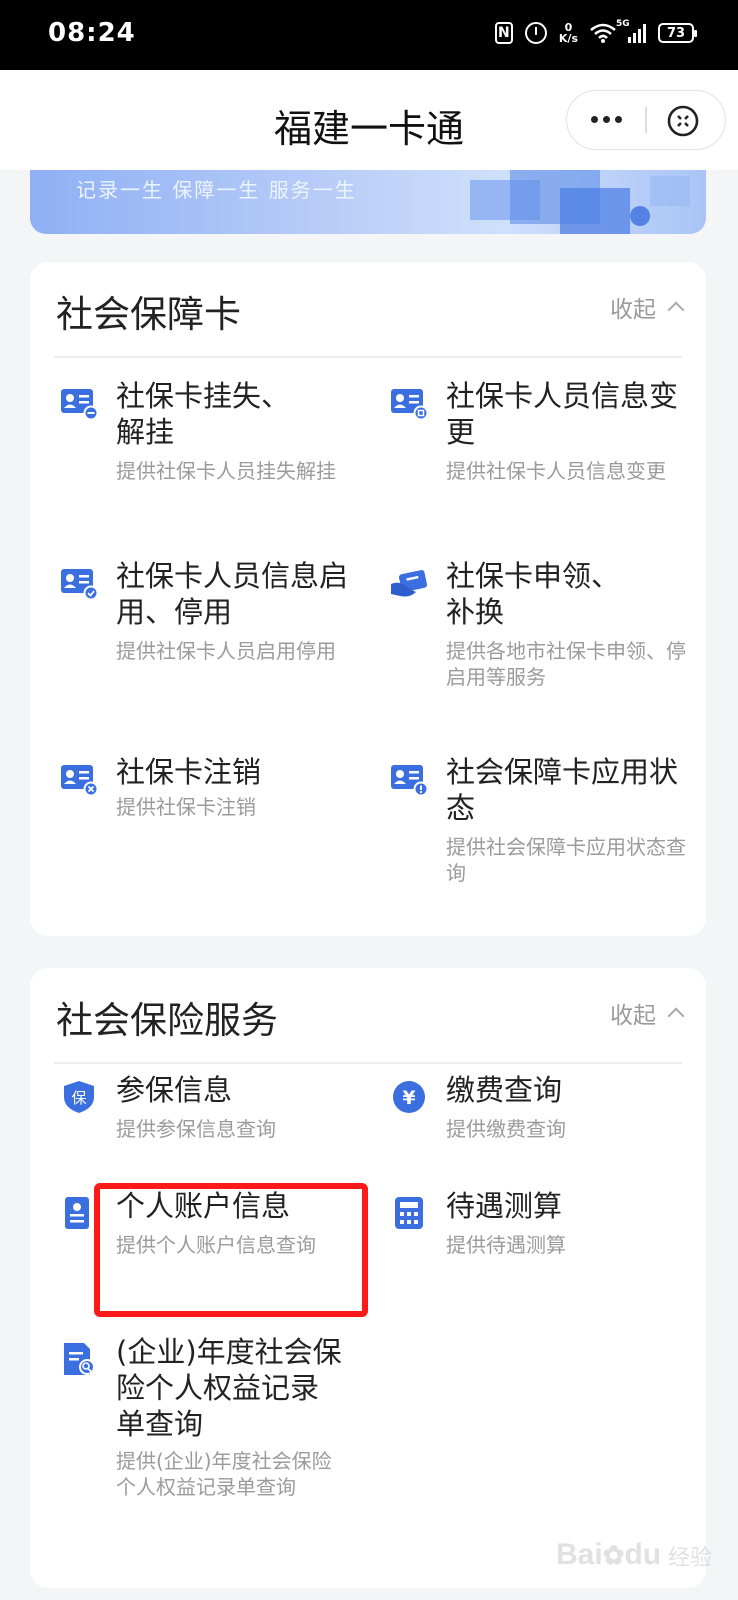 This screenshot has width=738, height=1600. What do you see at coordinates (504, 1206) in the screenshot?
I see `service-title: 待遇测算` at bounding box center [504, 1206].